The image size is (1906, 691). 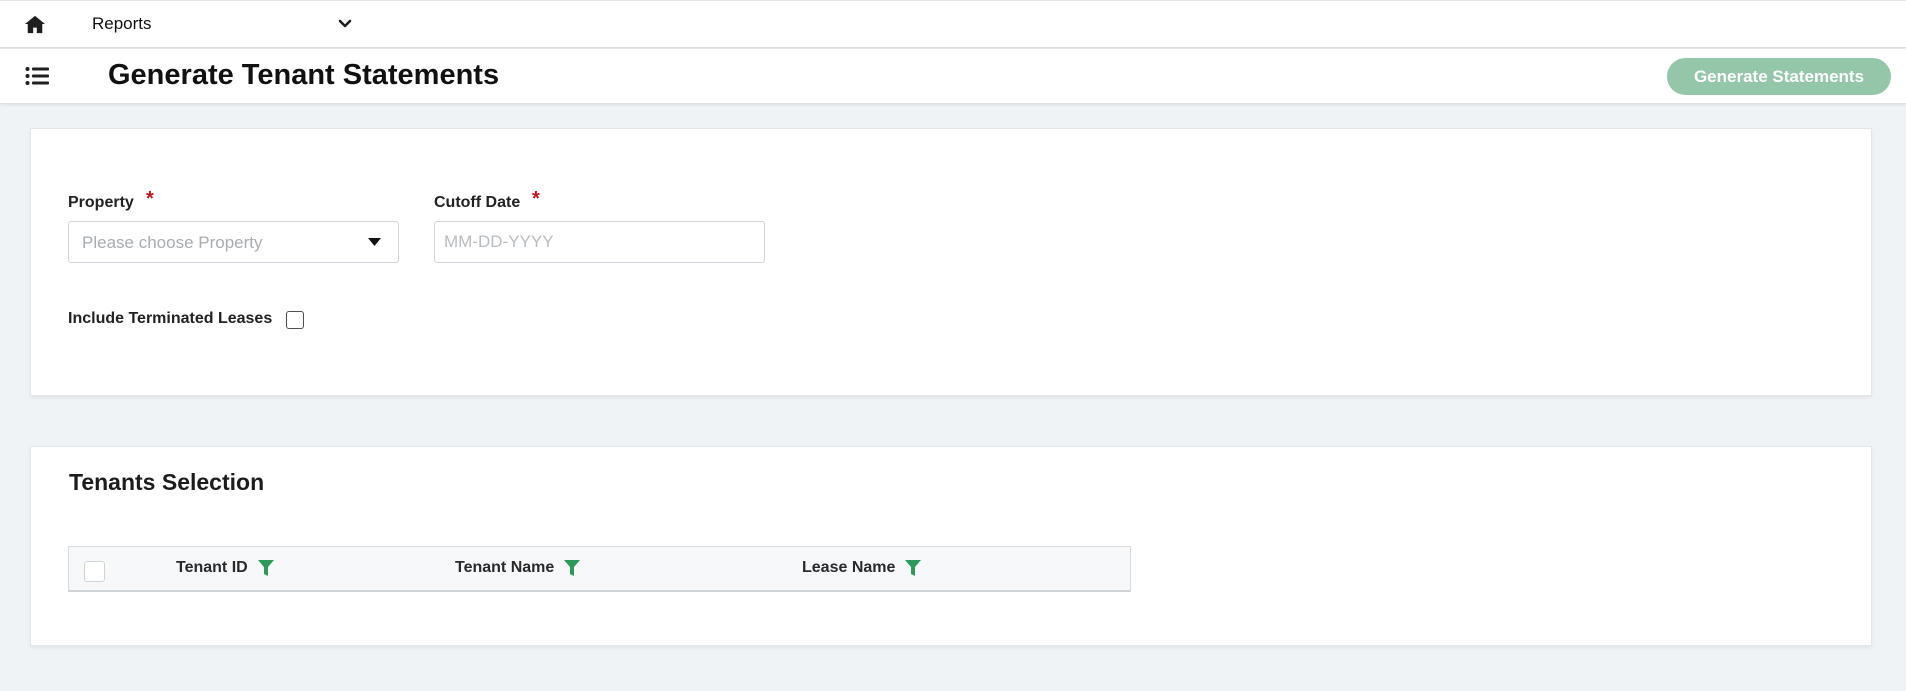 What do you see at coordinates (849, 567) in the screenshot?
I see `column-header-label: Lease Name` at bounding box center [849, 567].